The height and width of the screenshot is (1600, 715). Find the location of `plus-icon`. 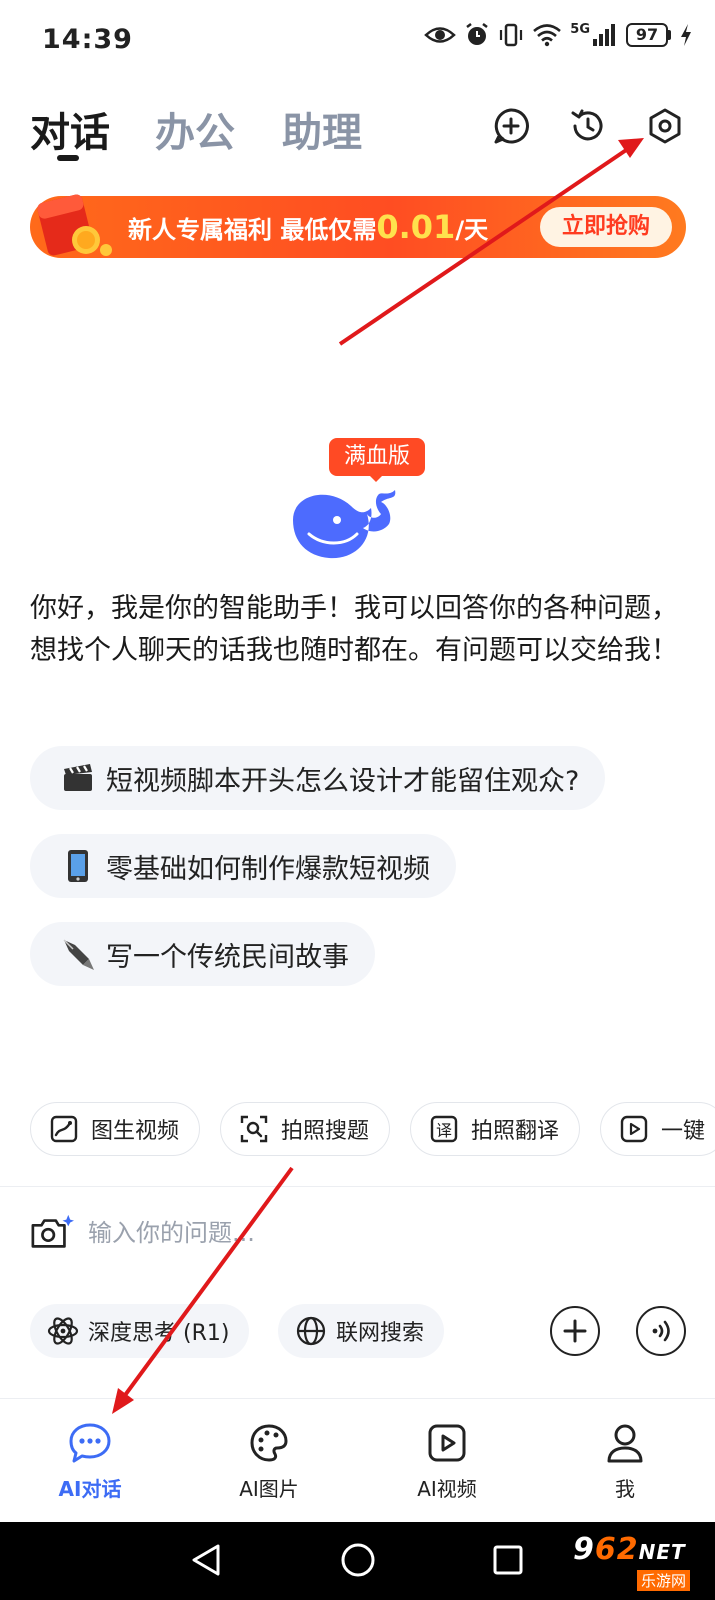

plus-icon is located at coordinates (575, 1331).